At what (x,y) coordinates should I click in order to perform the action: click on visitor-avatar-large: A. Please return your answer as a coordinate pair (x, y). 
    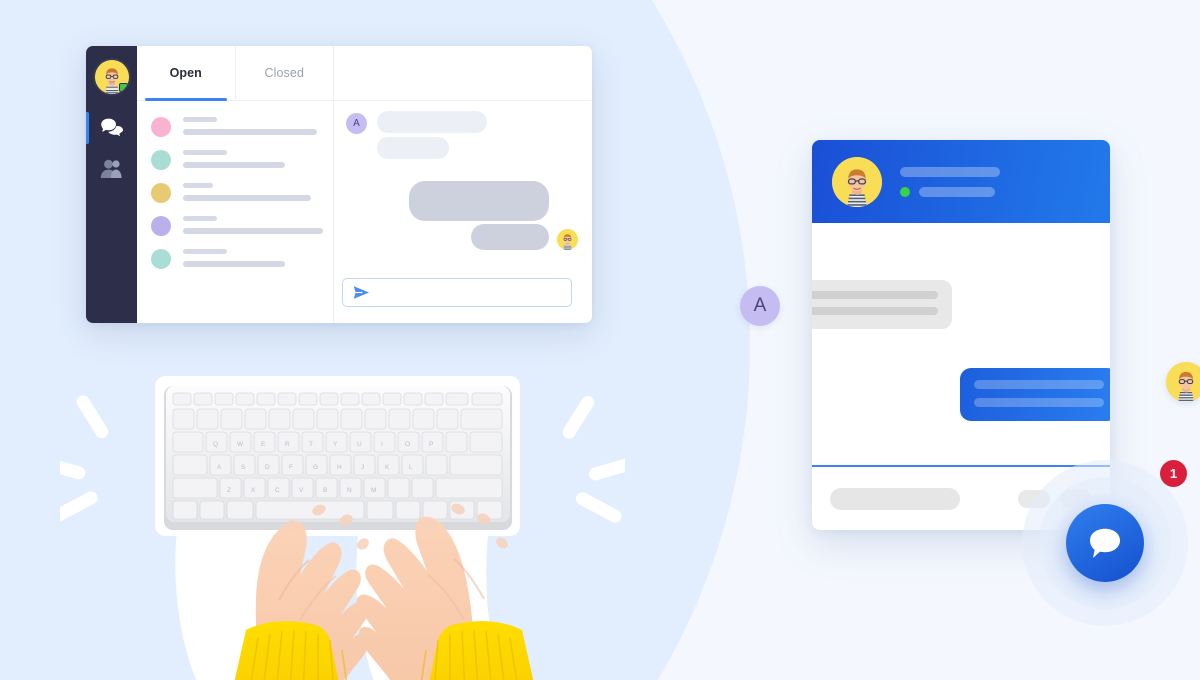
    Looking at the image, I should click on (760, 306).